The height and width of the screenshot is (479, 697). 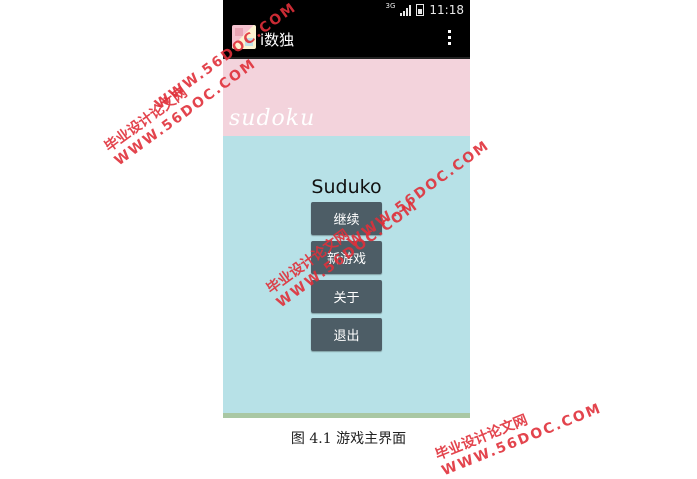 I want to click on battery-icon, so click(x=420, y=10).